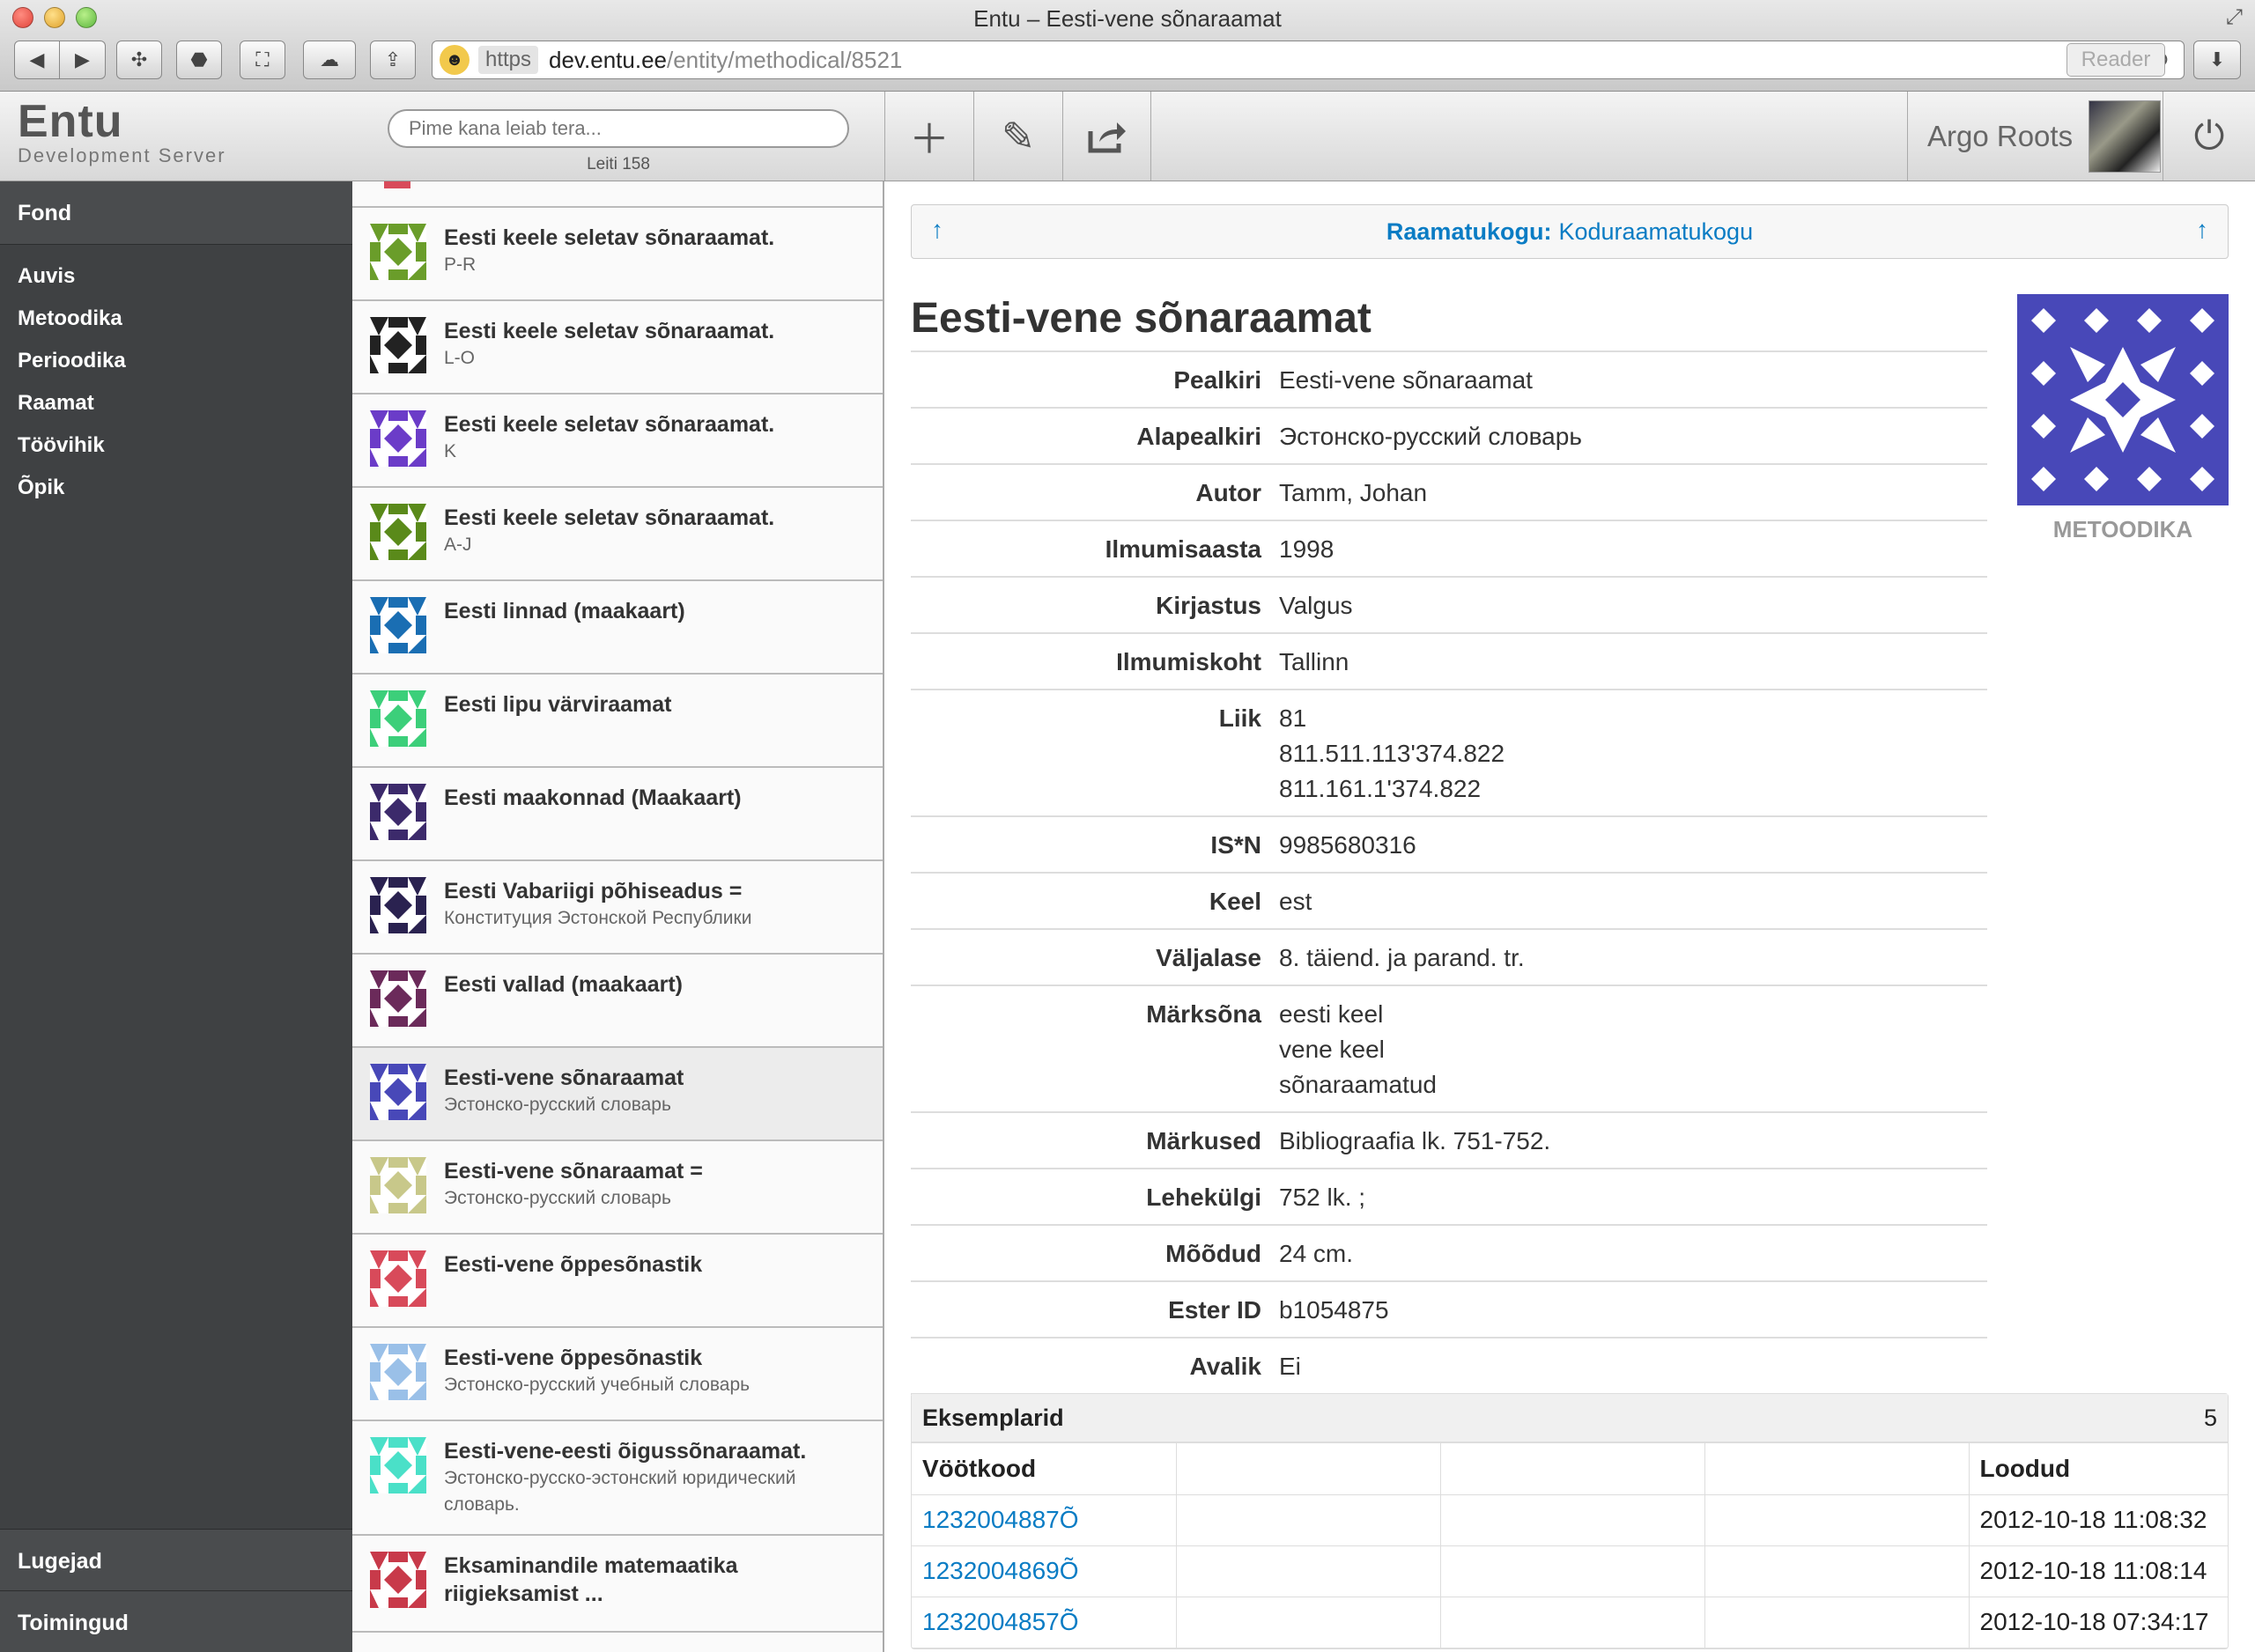 This screenshot has height=1652, width=2255. I want to click on list-item-title: Eesti-vene sõnaraamat =, so click(573, 1171).